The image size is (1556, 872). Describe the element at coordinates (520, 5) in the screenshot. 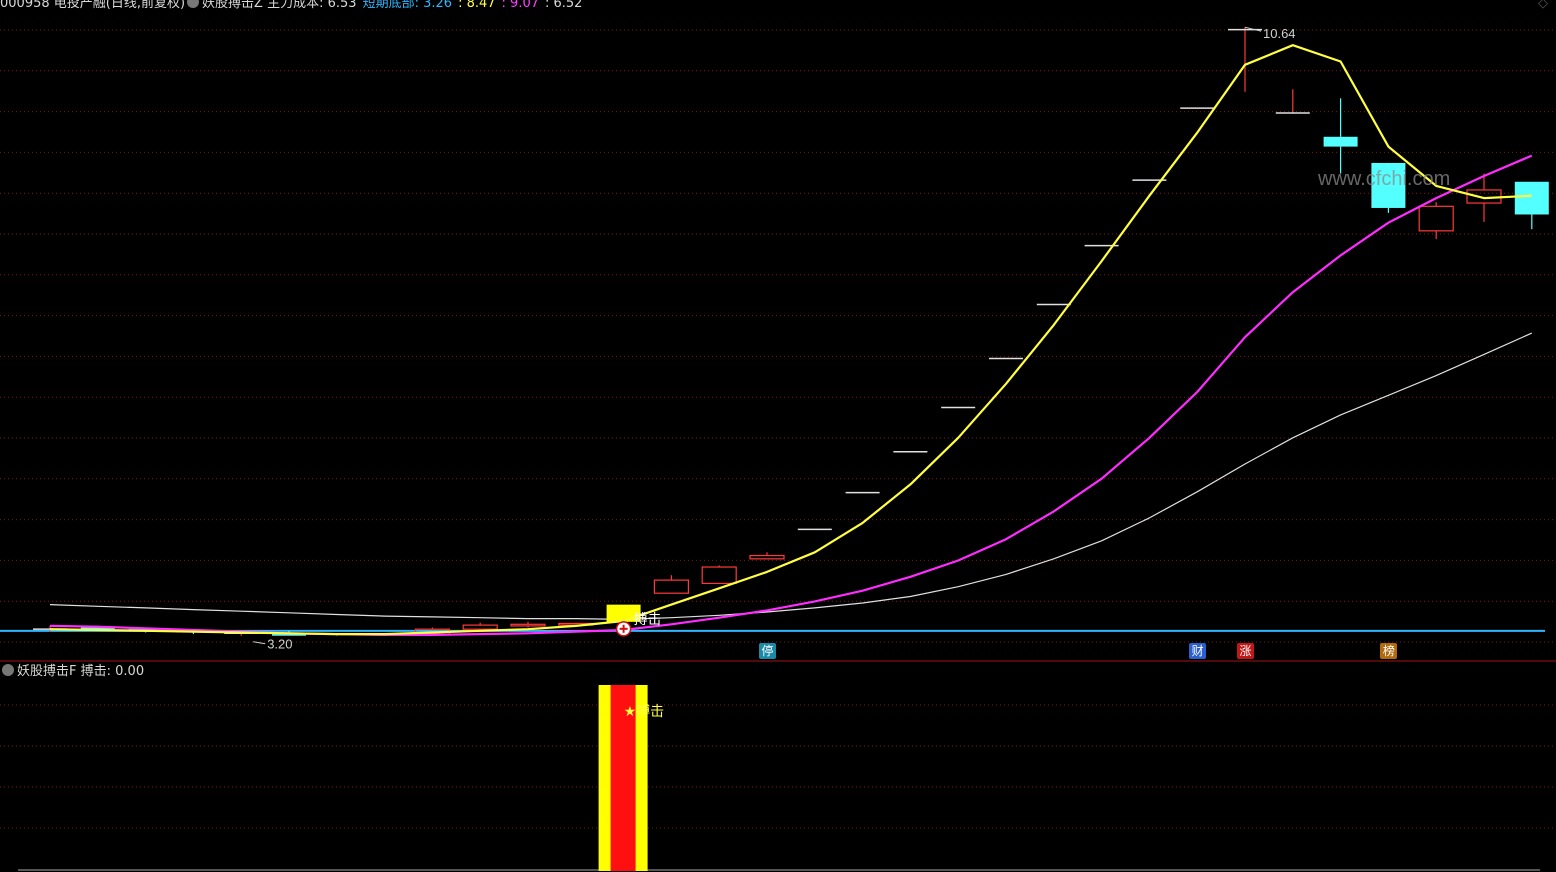

I see `value-magenta: : 9.07` at that location.